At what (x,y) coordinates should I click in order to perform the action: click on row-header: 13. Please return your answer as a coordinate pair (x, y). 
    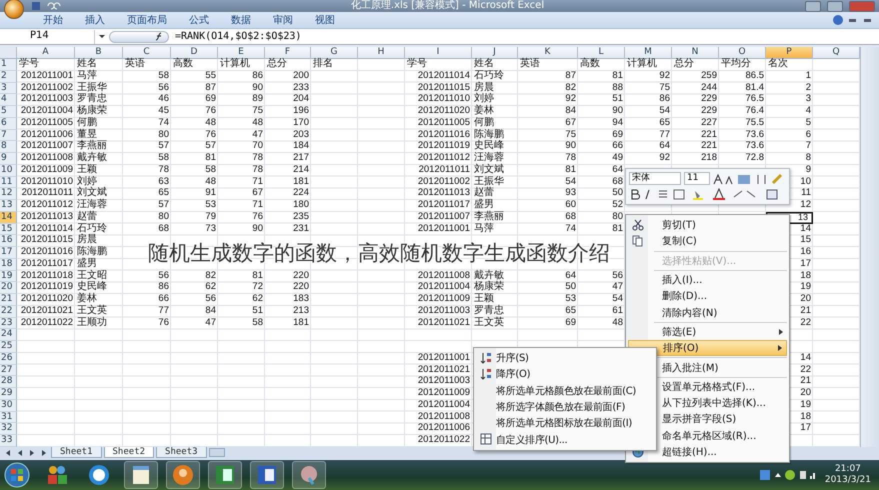
    Looking at the image, I should click on (8, 206).